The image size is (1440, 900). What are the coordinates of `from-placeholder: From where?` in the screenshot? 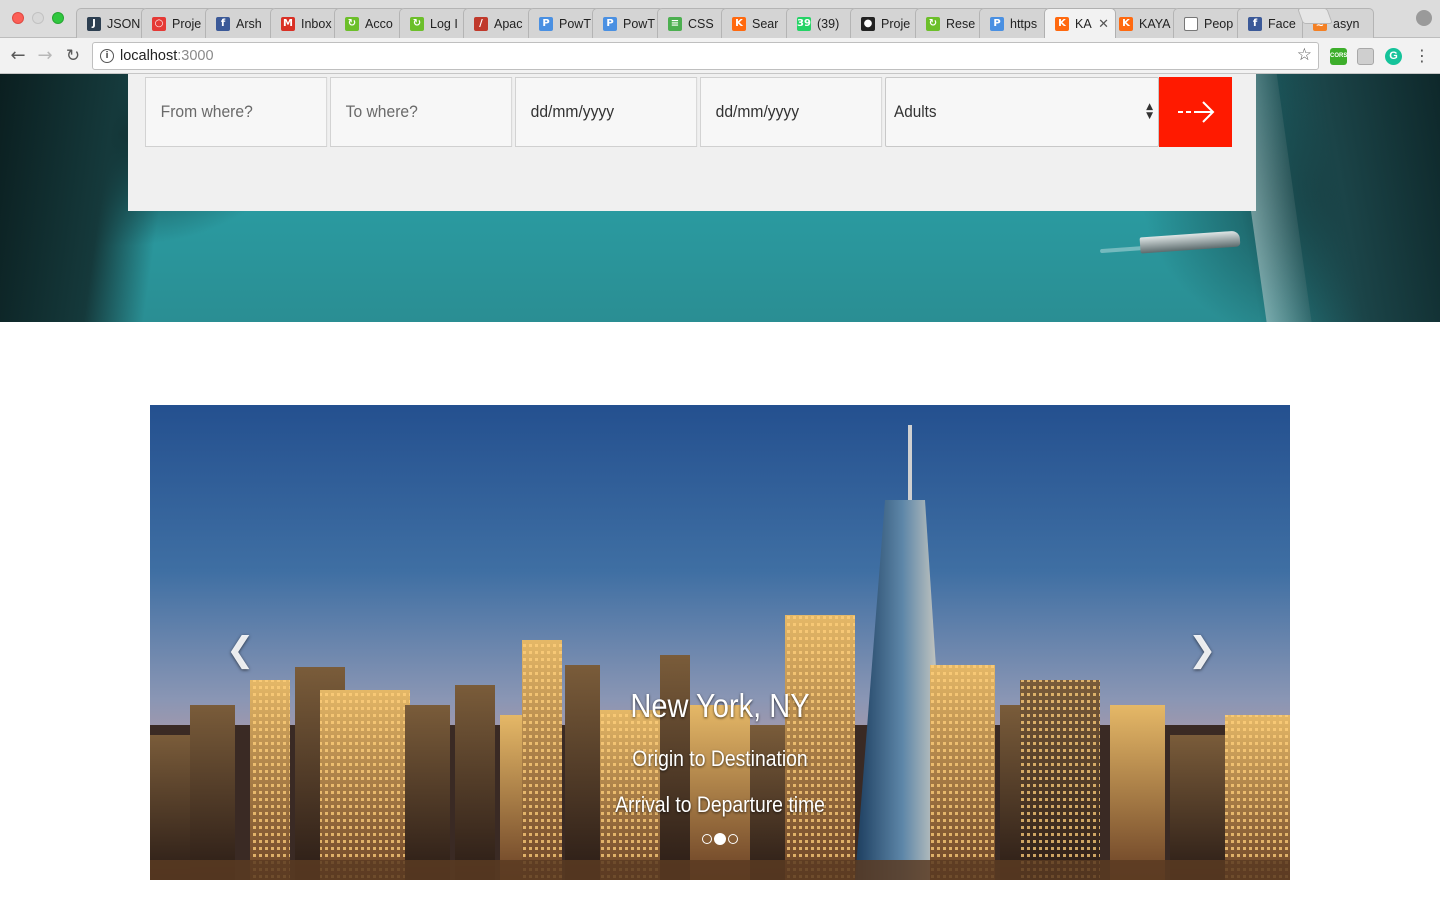 It's located at (206, 111).